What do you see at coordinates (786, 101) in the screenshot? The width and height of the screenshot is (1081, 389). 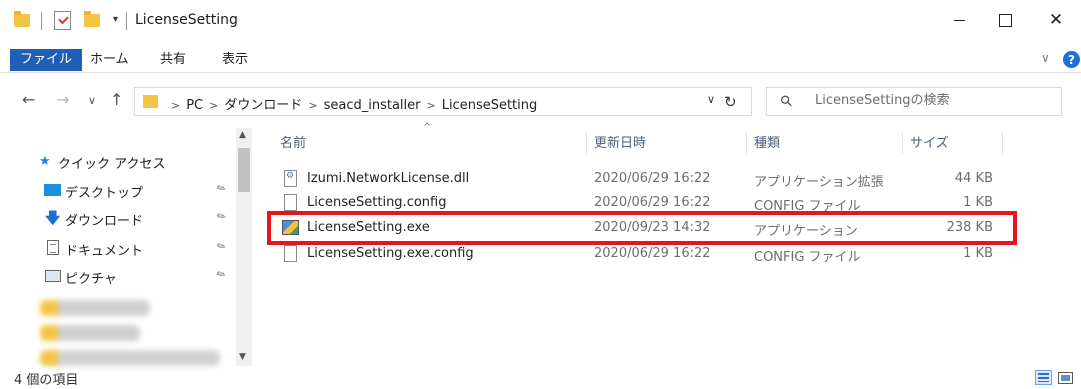 I see `search-icon: ⚲` at bounding box center [786, 101].